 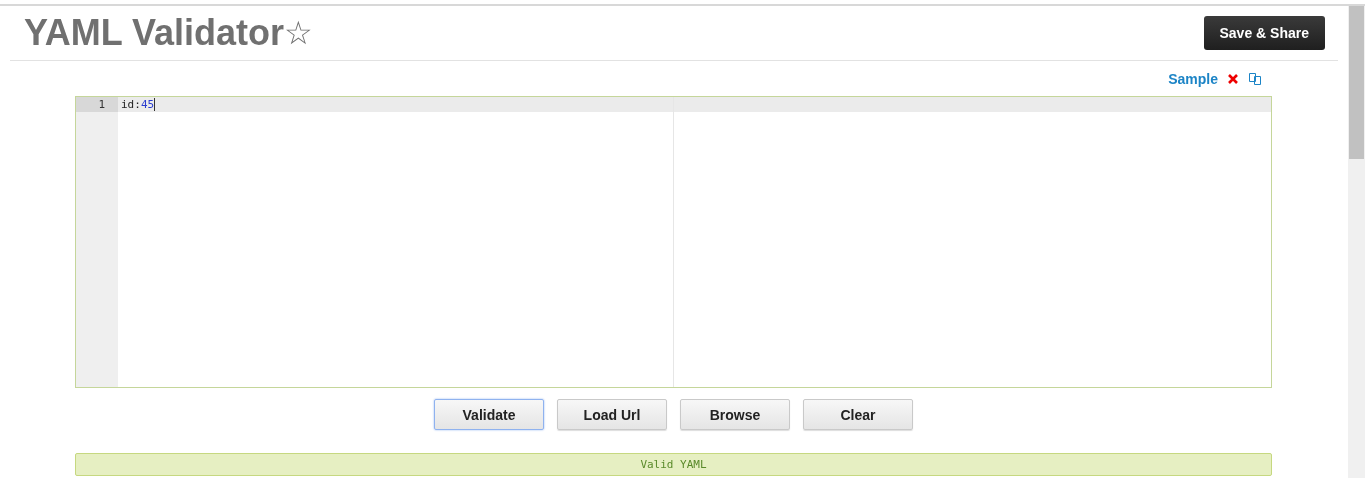 What do you see at coordinates (1255, 78) in the screenshot?
I see `copy-icon` at bounding box center [1255, 78].